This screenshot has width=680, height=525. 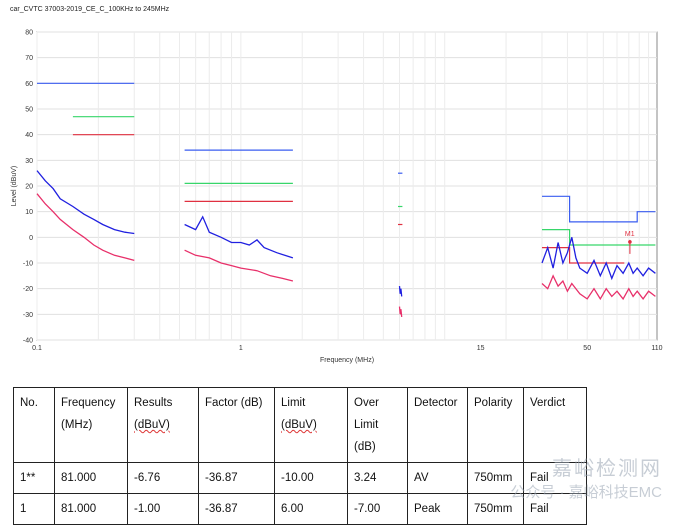 What do you see at coordinates (163, 425) in the screenshot?
I see `header-results: Results (dBuV)` at bounding box center [163, 425].